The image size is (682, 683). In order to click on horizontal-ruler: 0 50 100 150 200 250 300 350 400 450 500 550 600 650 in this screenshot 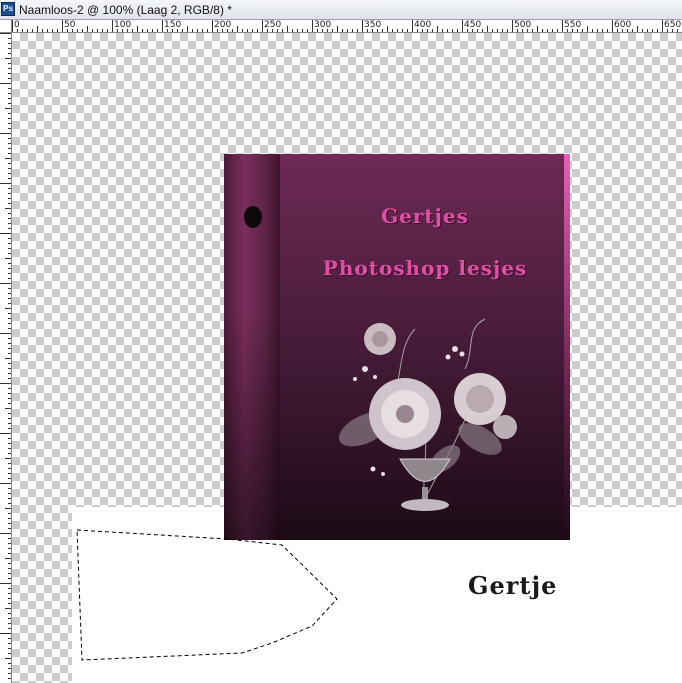, I will do `click(347, 26)`.